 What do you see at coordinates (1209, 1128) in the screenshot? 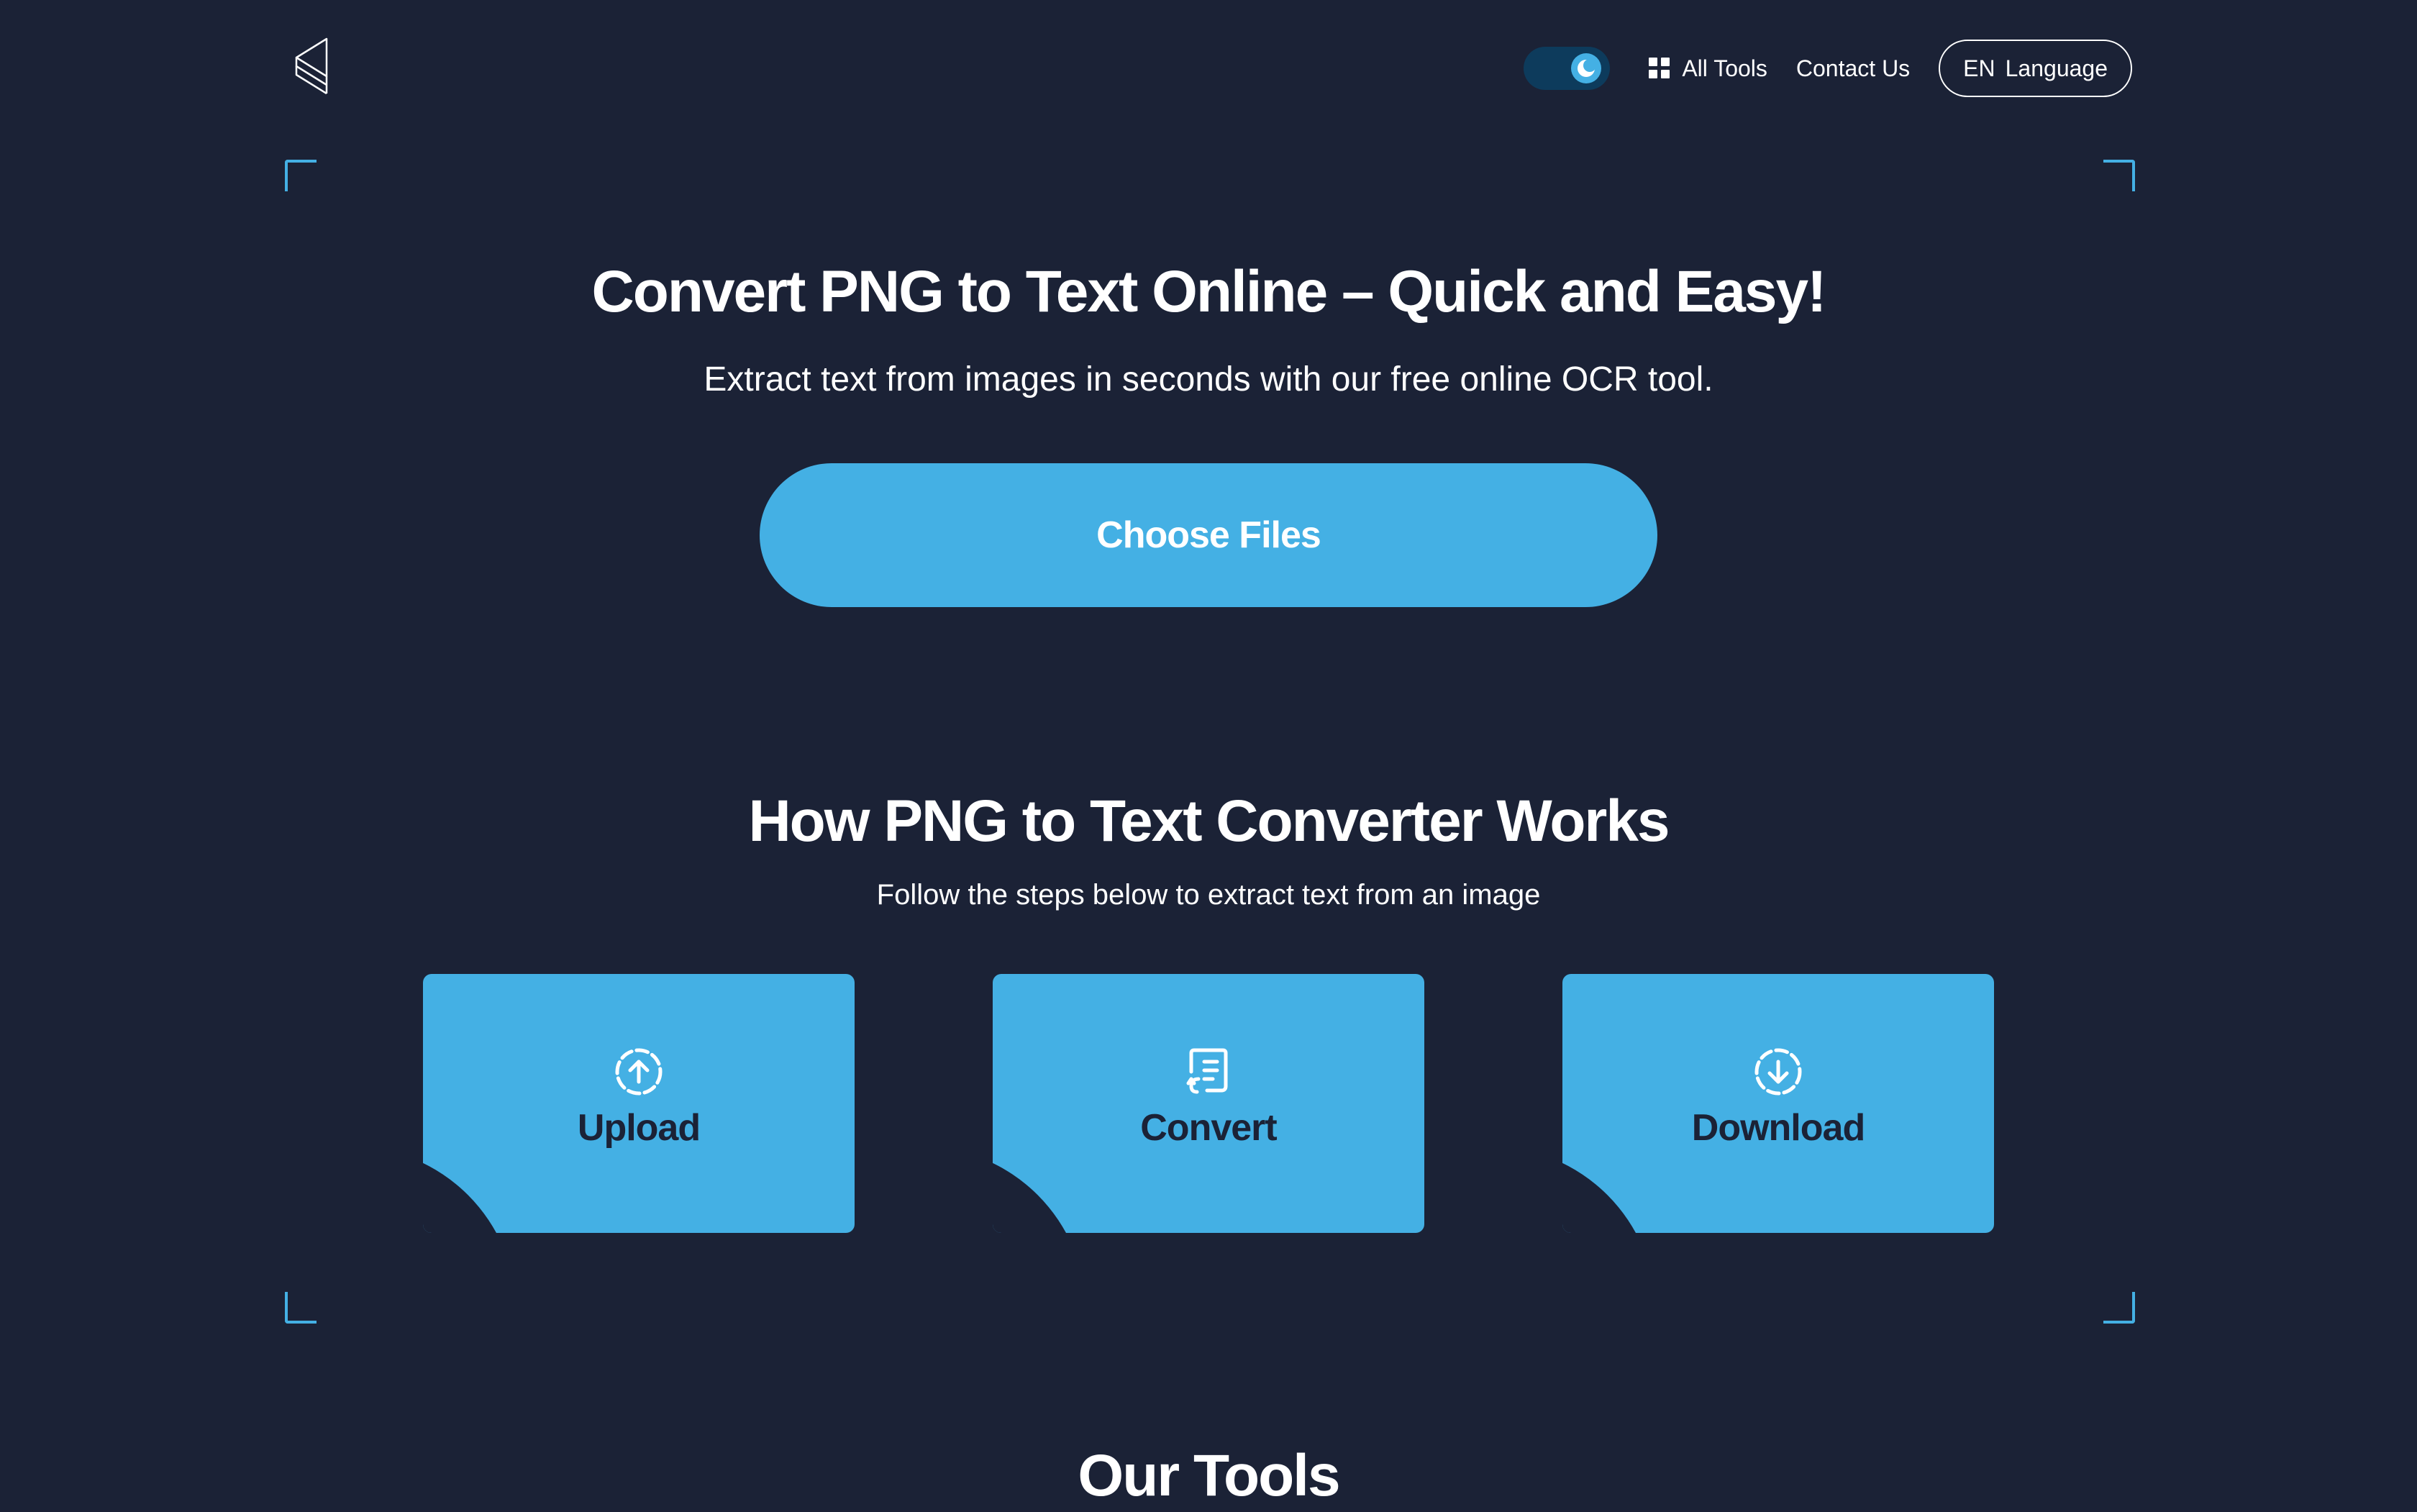
I see `step-label: Convert` at bounding box center [1209, 1128].